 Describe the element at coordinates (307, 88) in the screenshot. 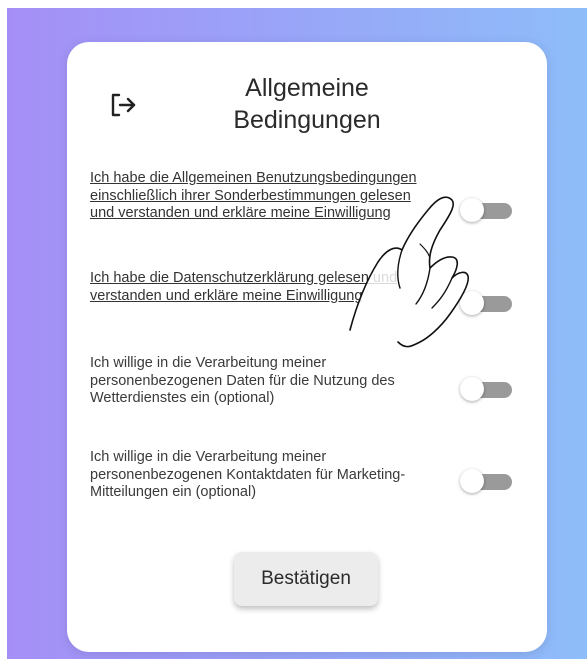

I see `dialog-title-line1: Allgemeine` at that location.